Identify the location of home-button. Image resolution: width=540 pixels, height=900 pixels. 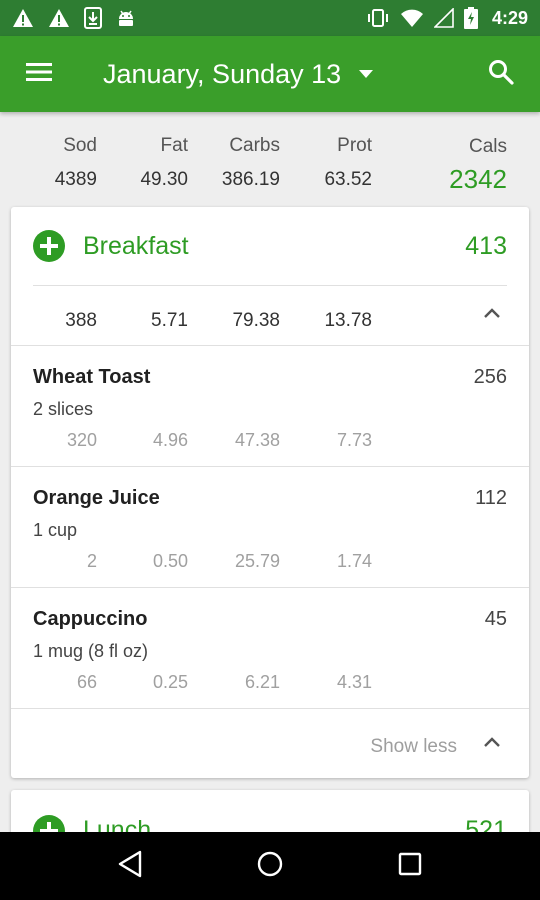
(270, 866).